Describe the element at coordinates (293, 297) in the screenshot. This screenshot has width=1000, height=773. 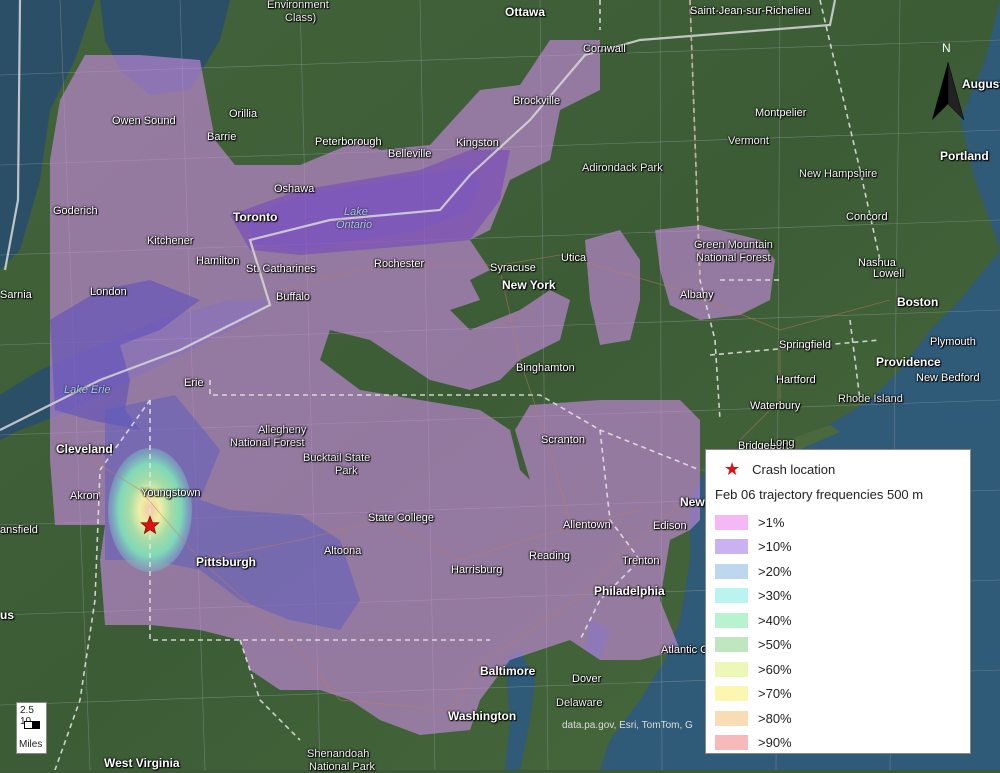
I see `map-label: Buffalo` at that location.